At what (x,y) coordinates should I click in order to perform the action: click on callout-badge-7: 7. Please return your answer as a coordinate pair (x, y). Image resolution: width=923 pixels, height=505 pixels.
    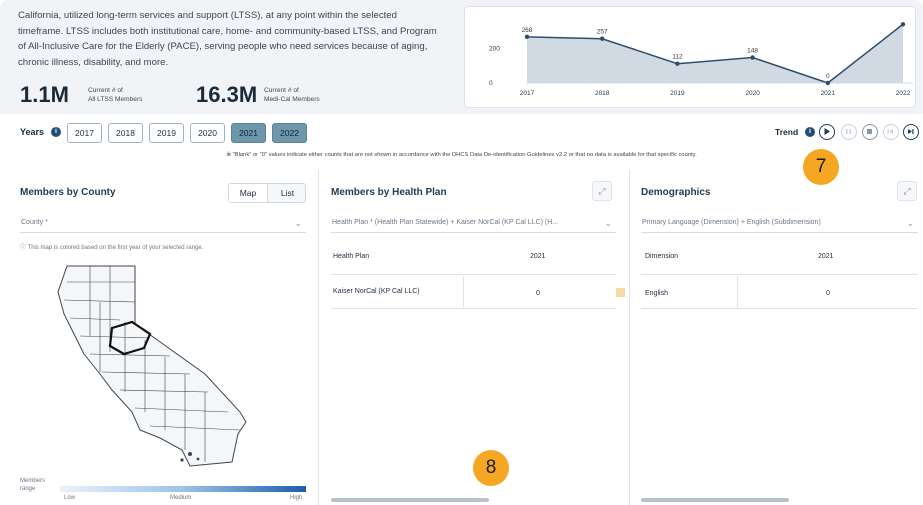
    Looking at the image, I should click on (821, 167).